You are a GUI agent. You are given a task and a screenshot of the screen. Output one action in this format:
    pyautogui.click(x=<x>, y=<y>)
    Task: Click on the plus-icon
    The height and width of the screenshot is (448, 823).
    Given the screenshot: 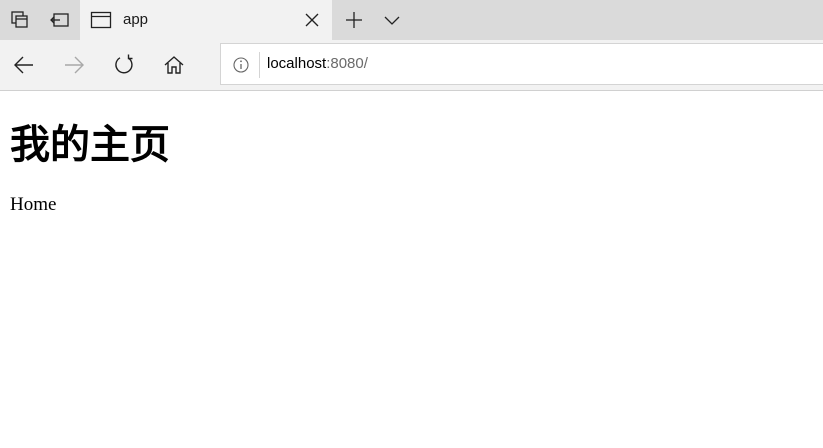 What is the action you would take?
    pyautogui.click(x=354, y=20)
    